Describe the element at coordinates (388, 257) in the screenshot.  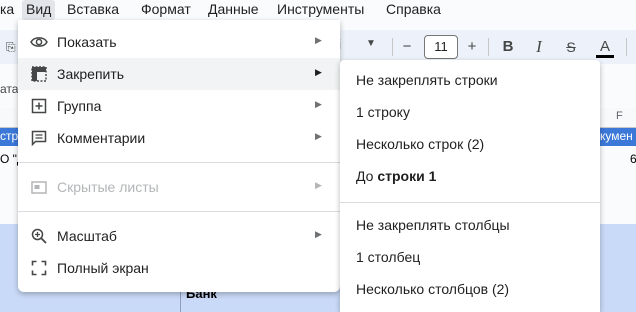
I see `submenu-item-label: 1 столбец` at that location.